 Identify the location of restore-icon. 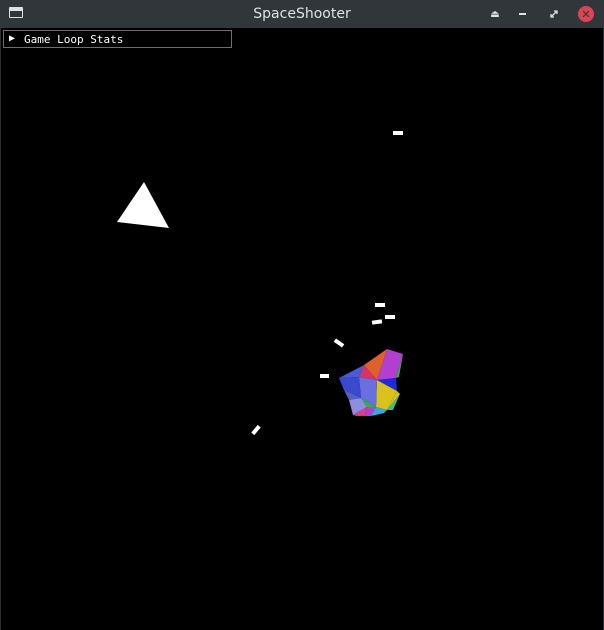
(554, 14).